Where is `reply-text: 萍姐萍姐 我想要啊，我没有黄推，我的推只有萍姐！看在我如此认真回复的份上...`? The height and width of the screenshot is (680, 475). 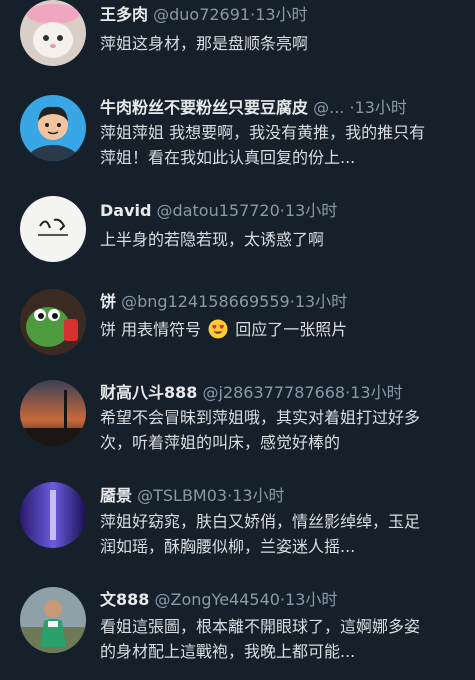 reply-text: 萍姐萍姐 我想要啊，我没有黄推，我的推只有萍姐！看在我如此认真回复的份上... is located at coordinates (263, 145).